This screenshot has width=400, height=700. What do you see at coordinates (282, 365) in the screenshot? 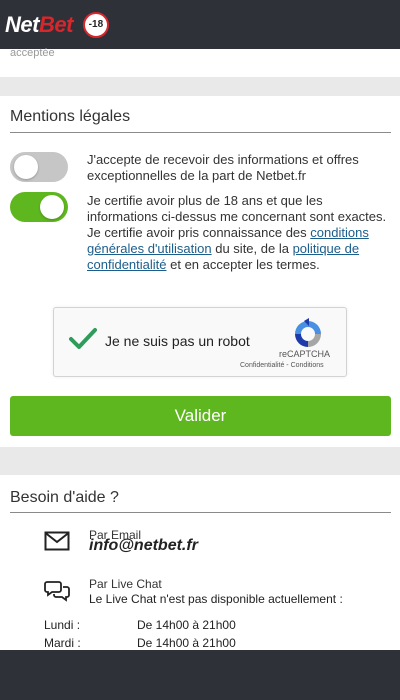
I see `recaptcha-links: Confidentialité - Conditions` at bounding box center [282, 365].